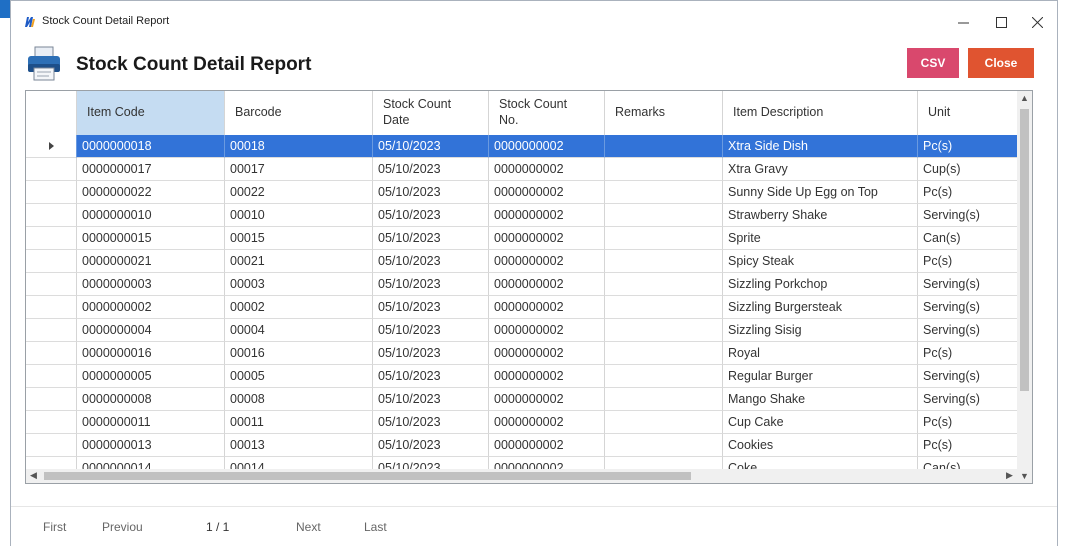 This screenshot has width=1070, height=548. Describe the element at coordinates (820, 376) in the screenshot. I see `cell-item-description: Regular Burger` at that location.